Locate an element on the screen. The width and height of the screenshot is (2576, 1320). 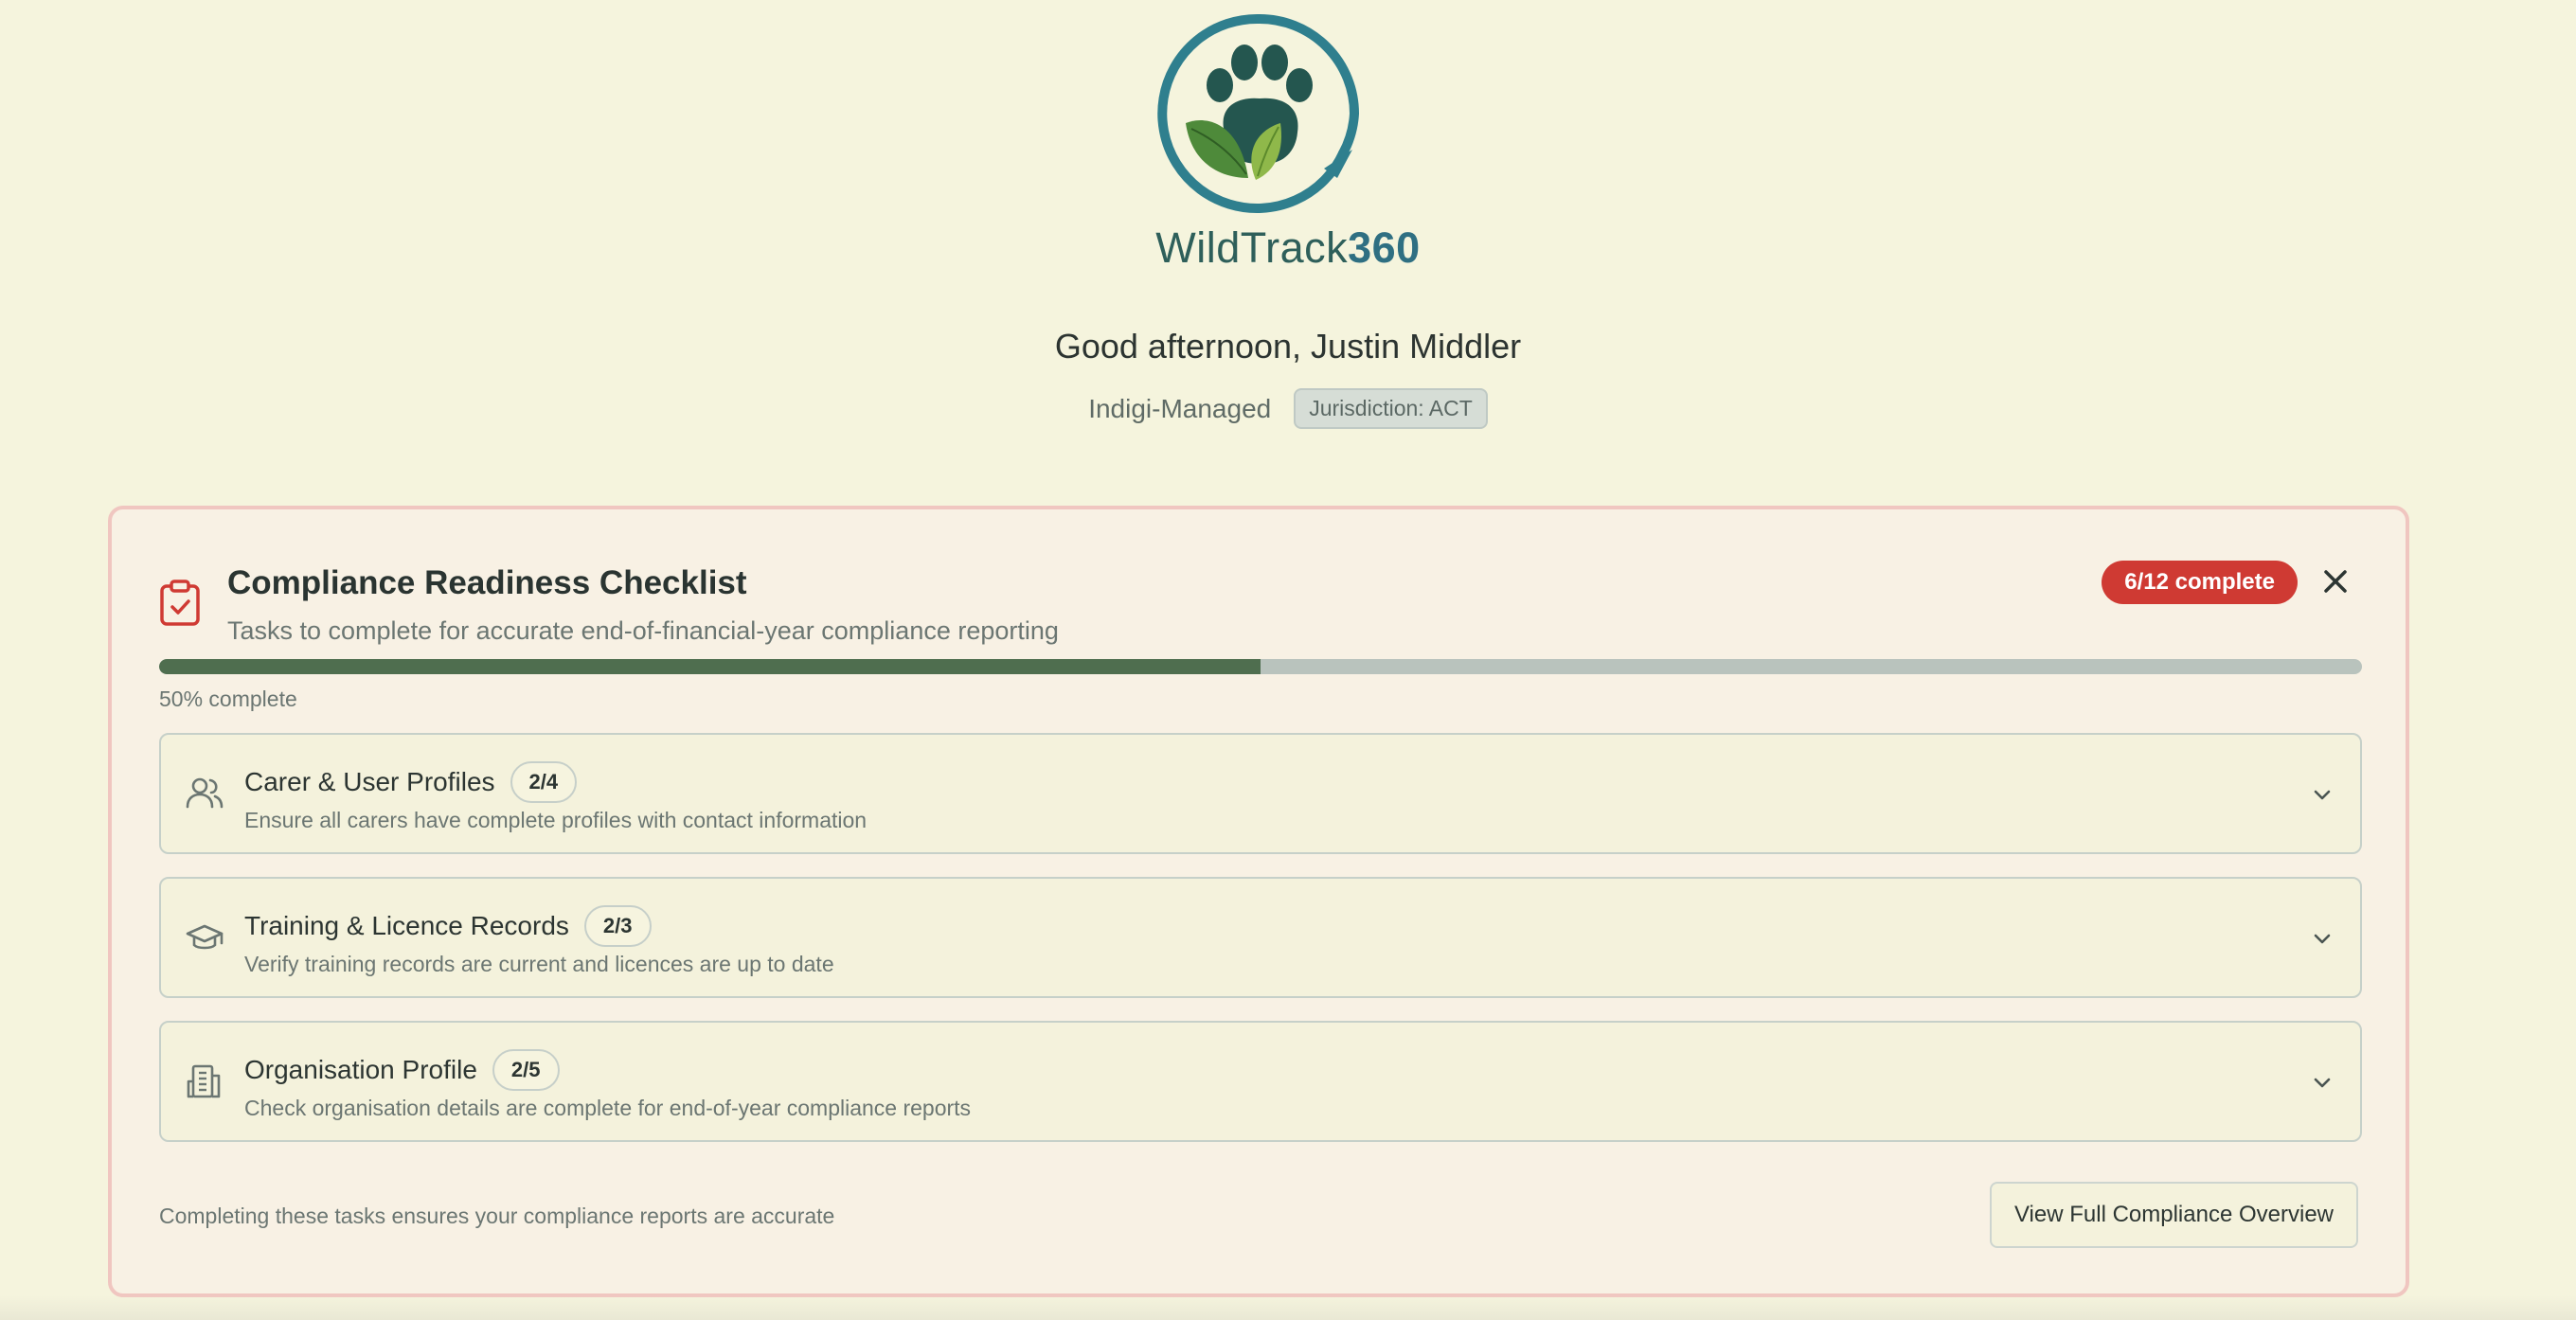
building-icon is located at coordinates (204, 1081).